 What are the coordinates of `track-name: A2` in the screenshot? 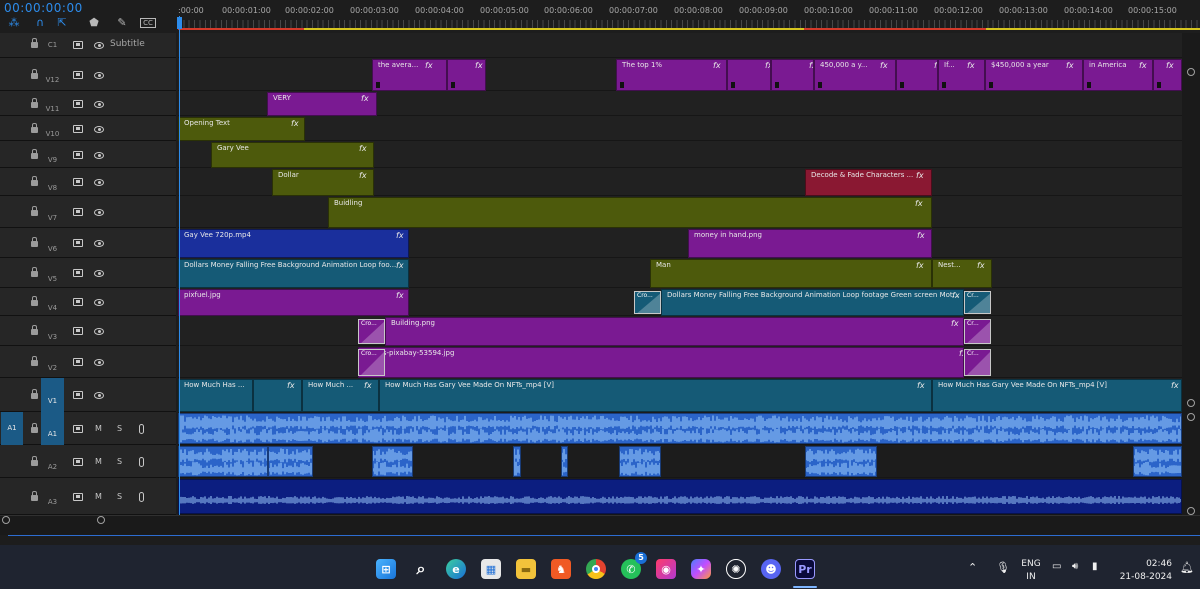 It's located at (52, 461).